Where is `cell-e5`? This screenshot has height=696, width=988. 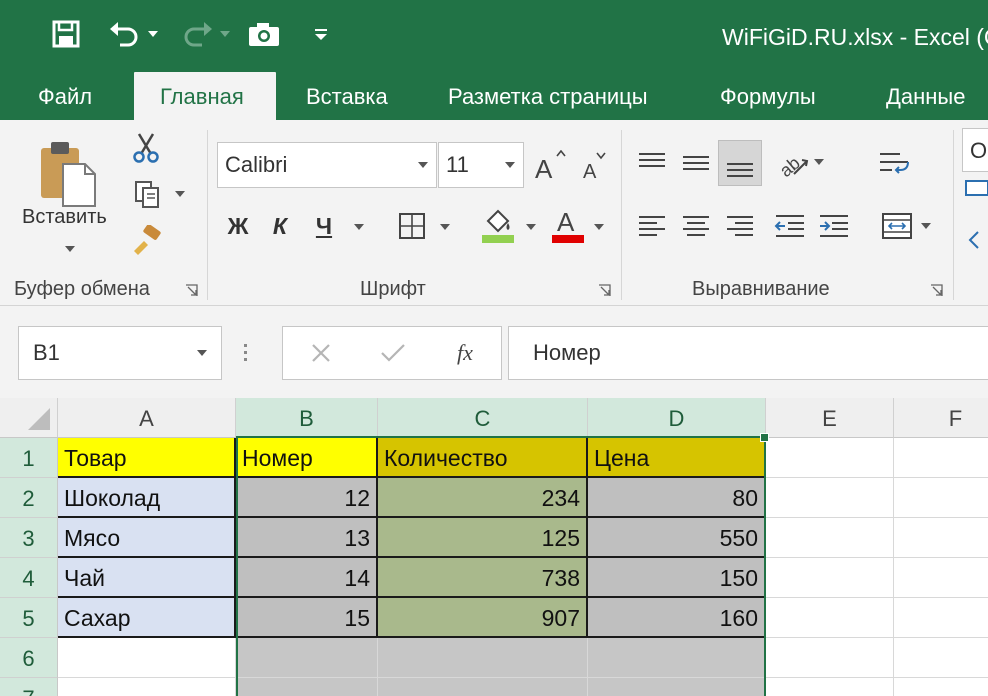
cell-e5 is located at coordinates (830, 618).